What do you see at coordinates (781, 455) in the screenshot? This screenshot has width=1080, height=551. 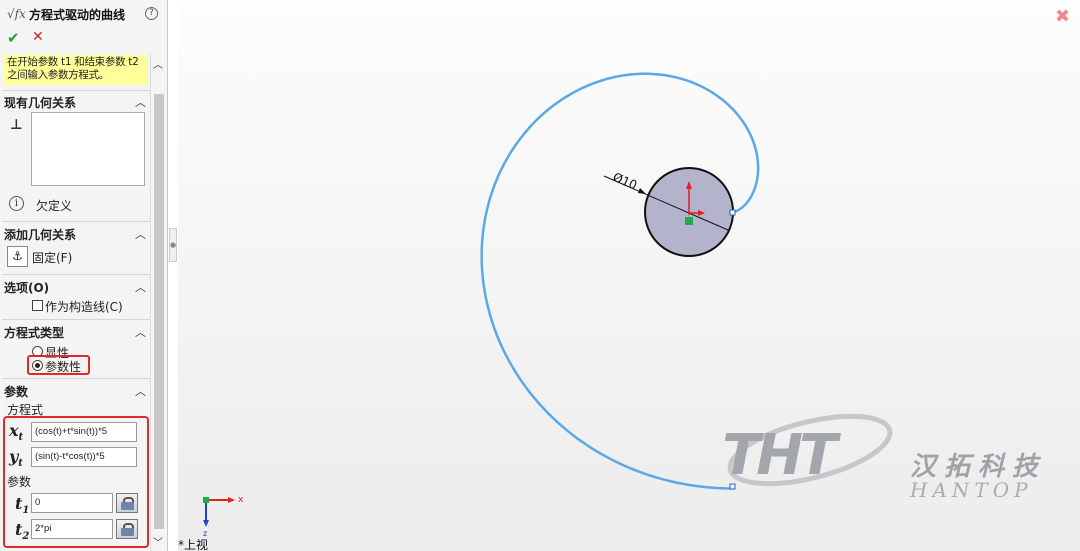 I see `logo-mark: THT` at bounding box center [781, 455].